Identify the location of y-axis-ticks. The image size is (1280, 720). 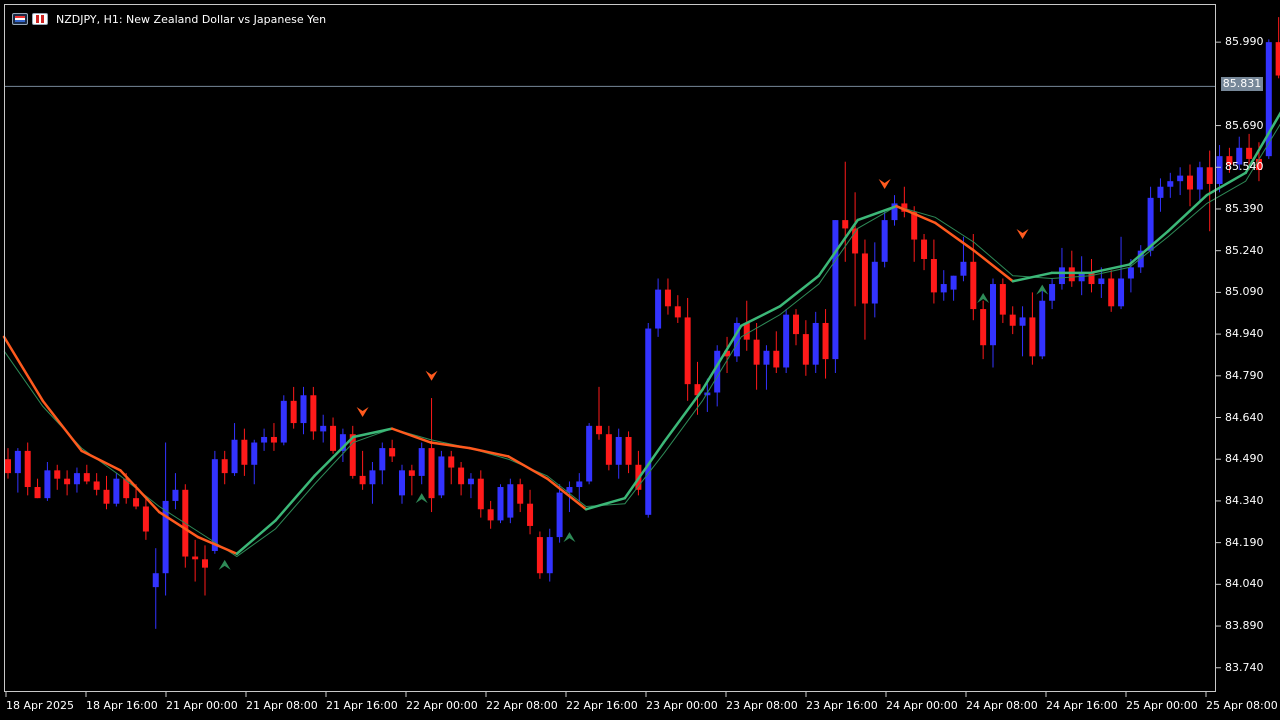
(1218, 355).